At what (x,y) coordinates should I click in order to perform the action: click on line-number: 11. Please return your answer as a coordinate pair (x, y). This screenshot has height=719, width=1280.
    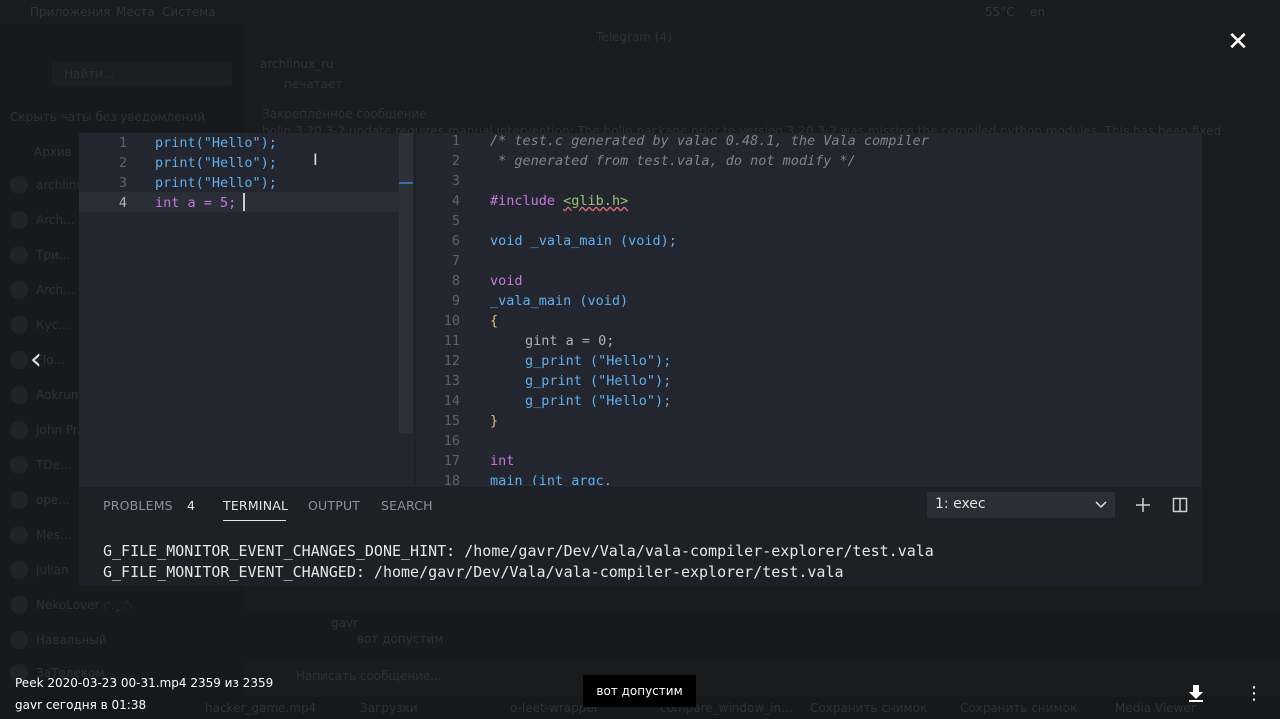
    Looking at the image, I should click on (451, 341).